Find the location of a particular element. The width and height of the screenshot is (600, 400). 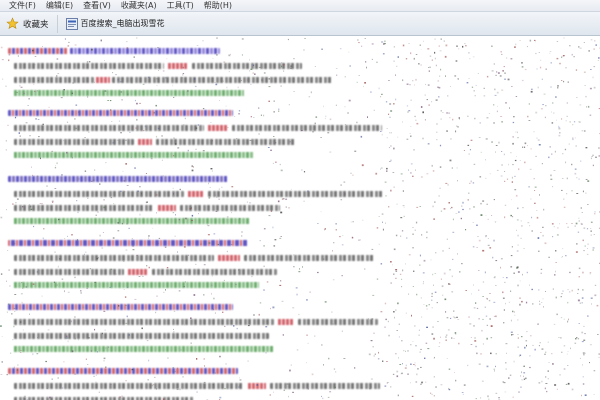

favorites-button: 收藏夹 is located at coordinates (30, 23).